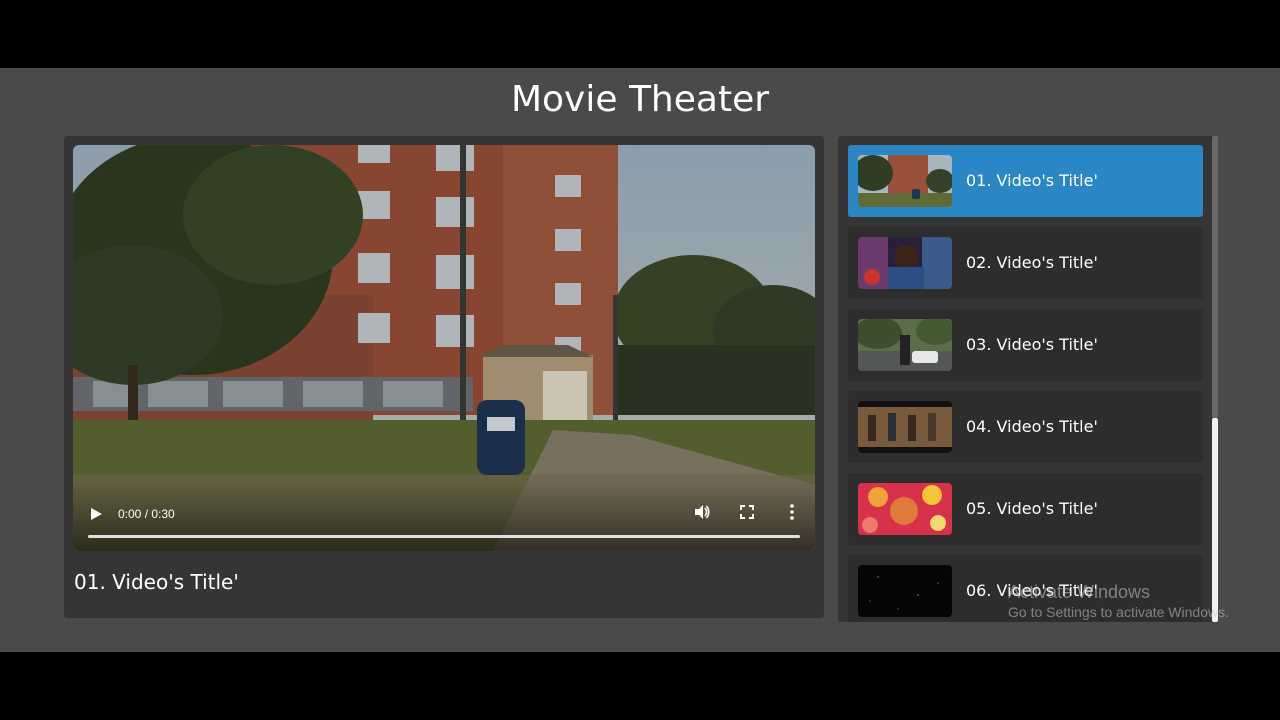  What do you see at coordinates (1118, 612) in the screenshot?
I see `watermark-line-2: Go to Settings to activate Windows.` at bounding box center [1118, 612].